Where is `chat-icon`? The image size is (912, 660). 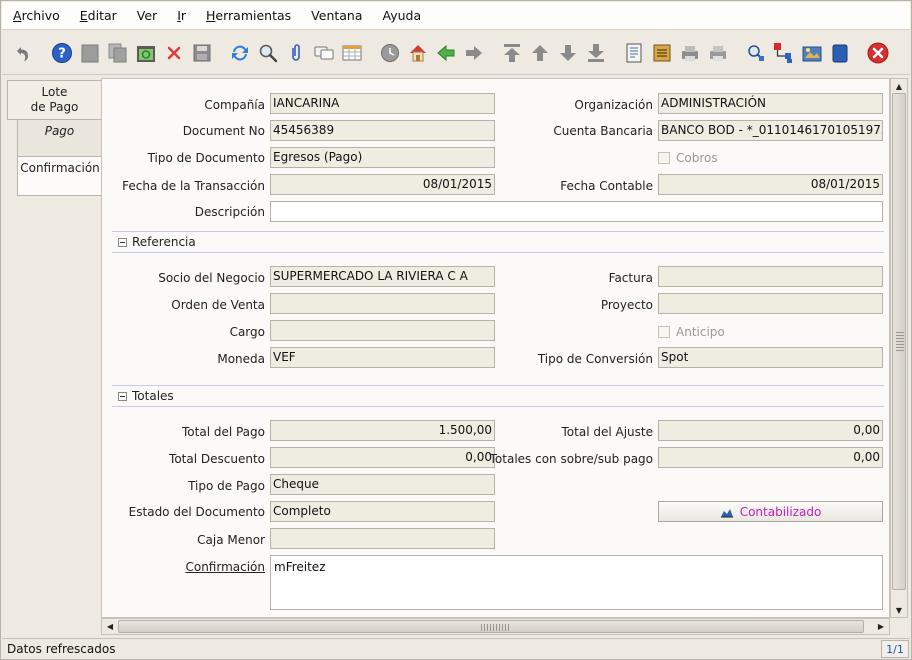 chat-icon is located at coordinates (324, 53).